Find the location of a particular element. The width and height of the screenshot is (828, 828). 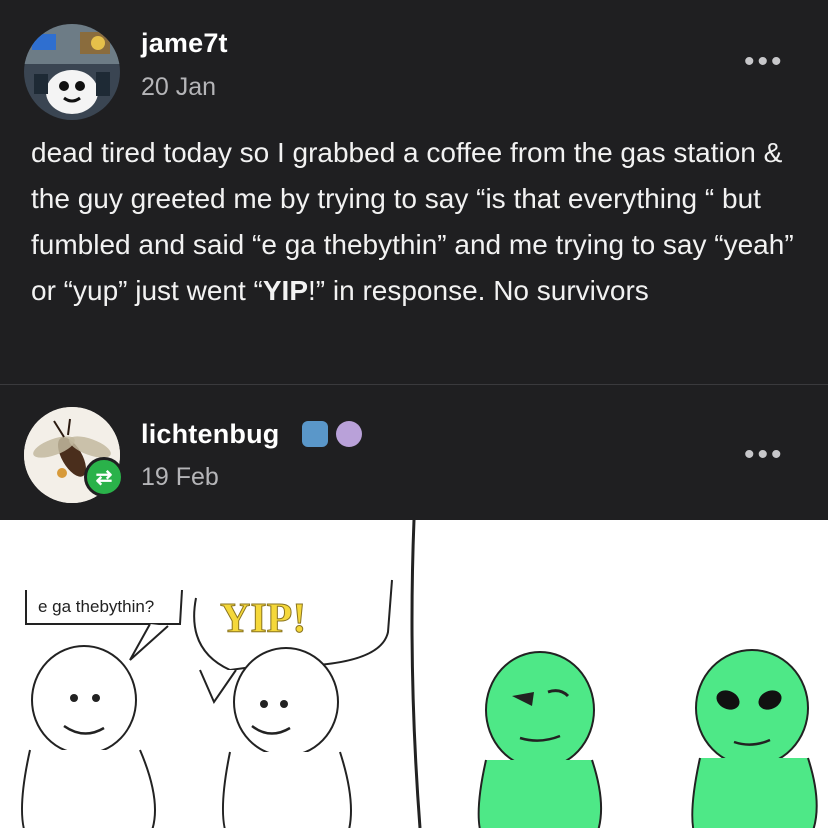

post-text-bold: YIP is located at coordinates (285, 290).